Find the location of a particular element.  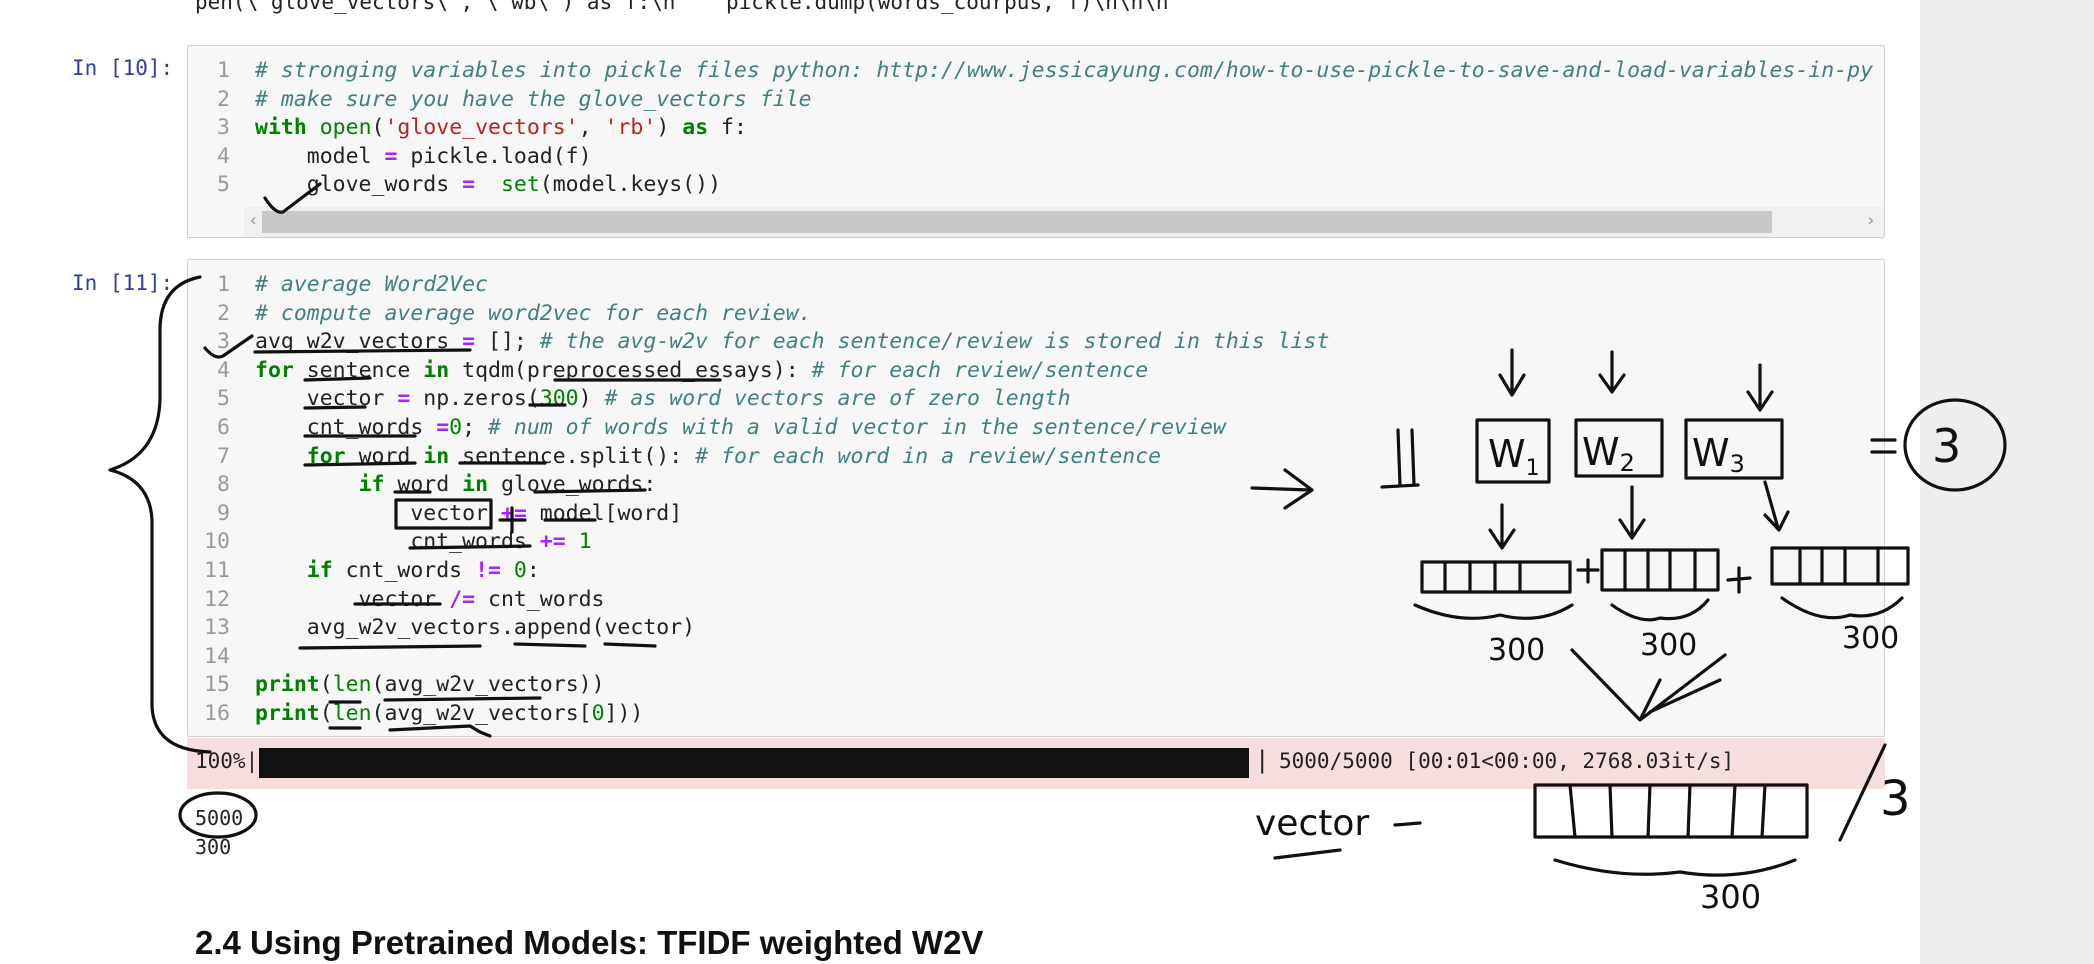

code-text: print(len(avg_w2v_vectors[0])) is located at coordinates (449, 714).